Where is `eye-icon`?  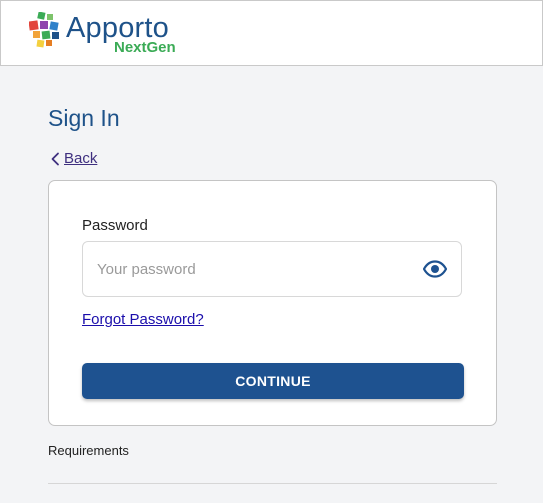 eye-icon is located at coordinates (435, 269).